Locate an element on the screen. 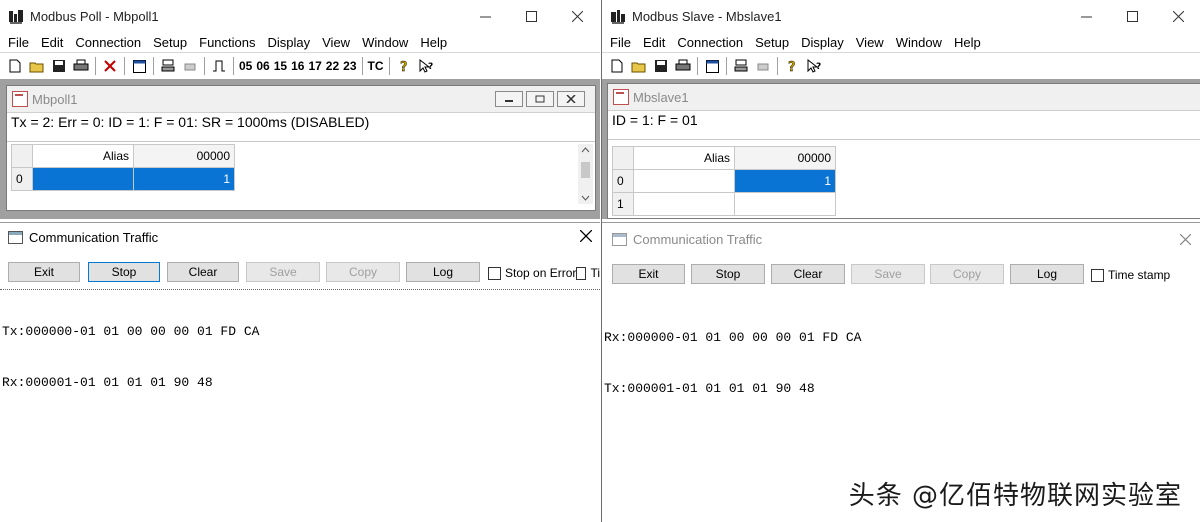 This screenshot has width=1200, height=522. function-code-22: 22 is located at coordinates (332, 66).